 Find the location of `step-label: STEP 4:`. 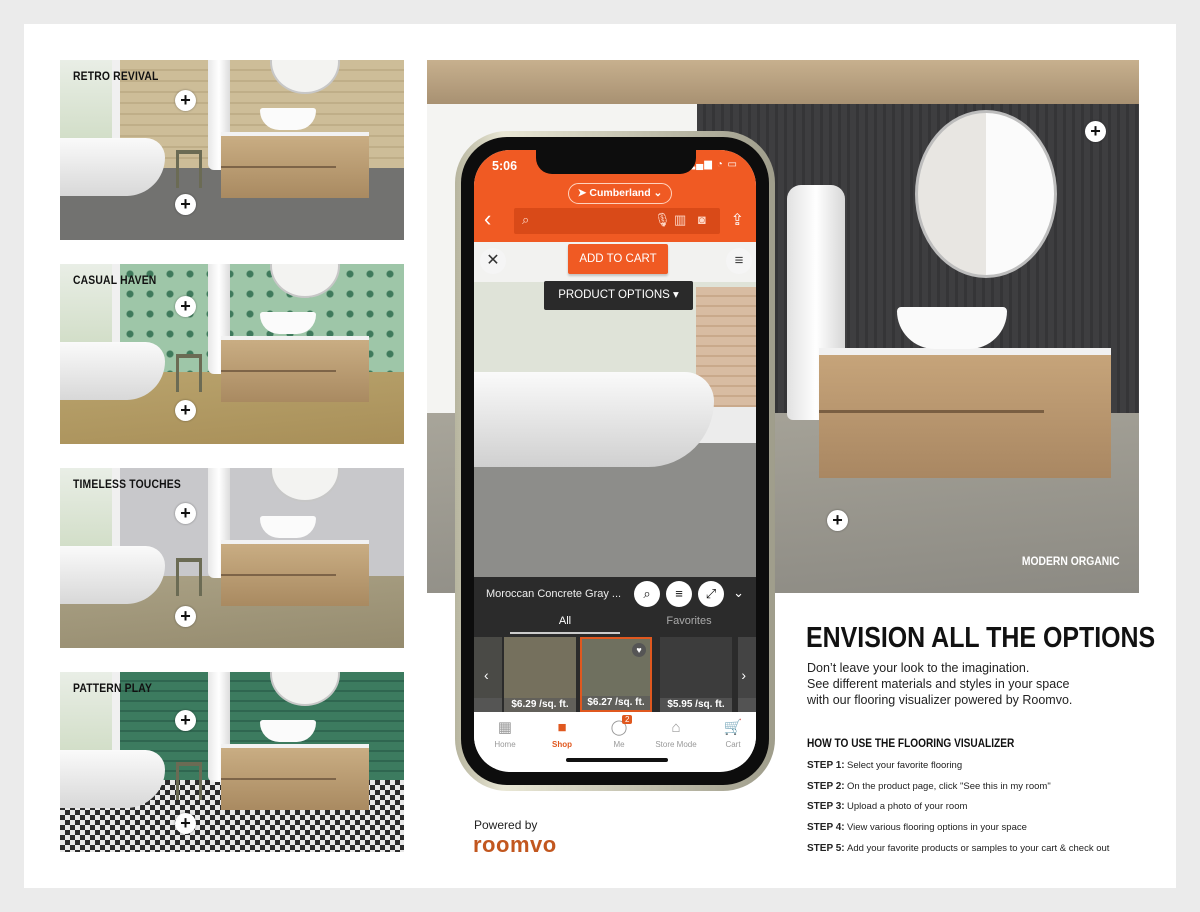

step-label: STEP 4: is located at coordinates (826, 827).